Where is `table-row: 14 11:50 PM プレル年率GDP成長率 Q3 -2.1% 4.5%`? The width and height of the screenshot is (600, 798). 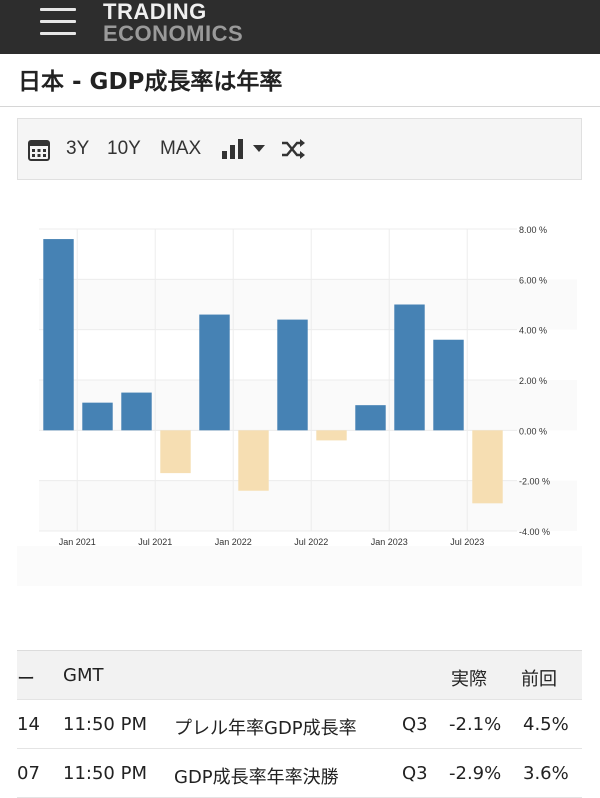 table-row: 14 11:50 PM プレル年率GDP成長率 Q3 -2.1% 4.5% is located at coordinates (299, 724).